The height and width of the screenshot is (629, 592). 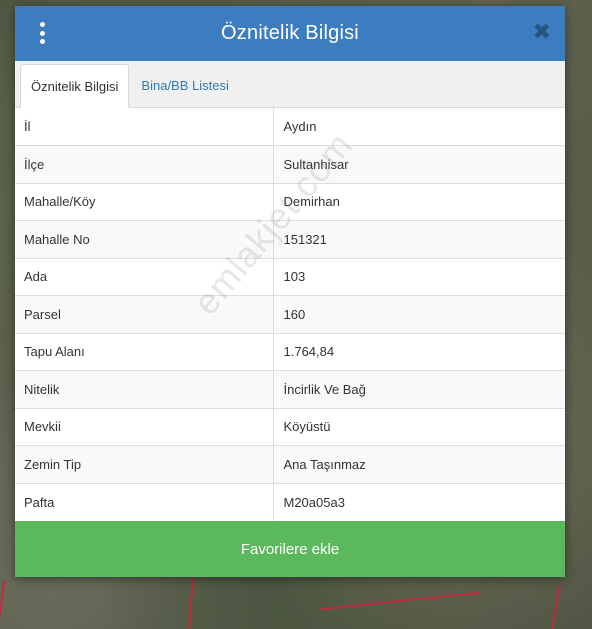 I want to click on table-row: Nitelik İncirlik Ve Bağ, so click(x=290, y=389).